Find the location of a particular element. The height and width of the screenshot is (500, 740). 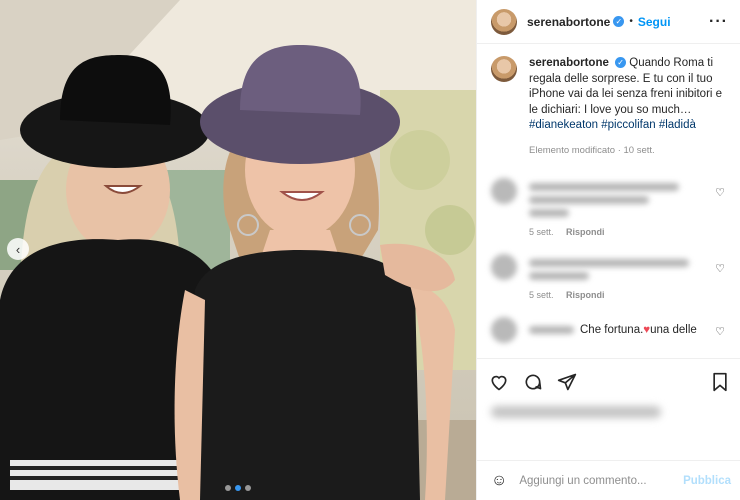

caption-author-avatar is located at coordinates (504, 69).